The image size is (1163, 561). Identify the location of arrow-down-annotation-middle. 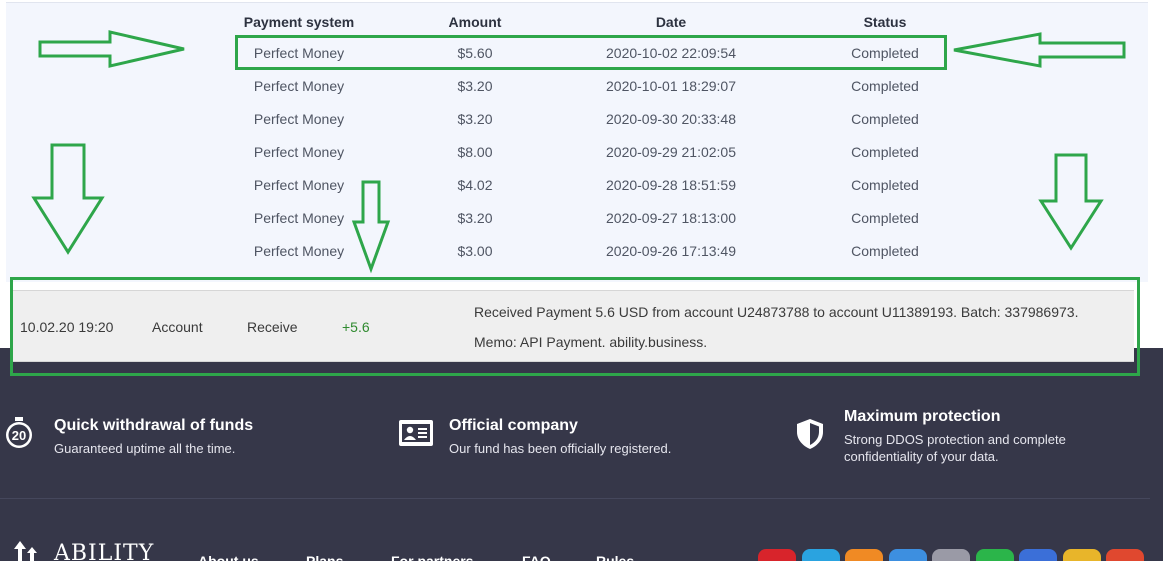
(371, 227).